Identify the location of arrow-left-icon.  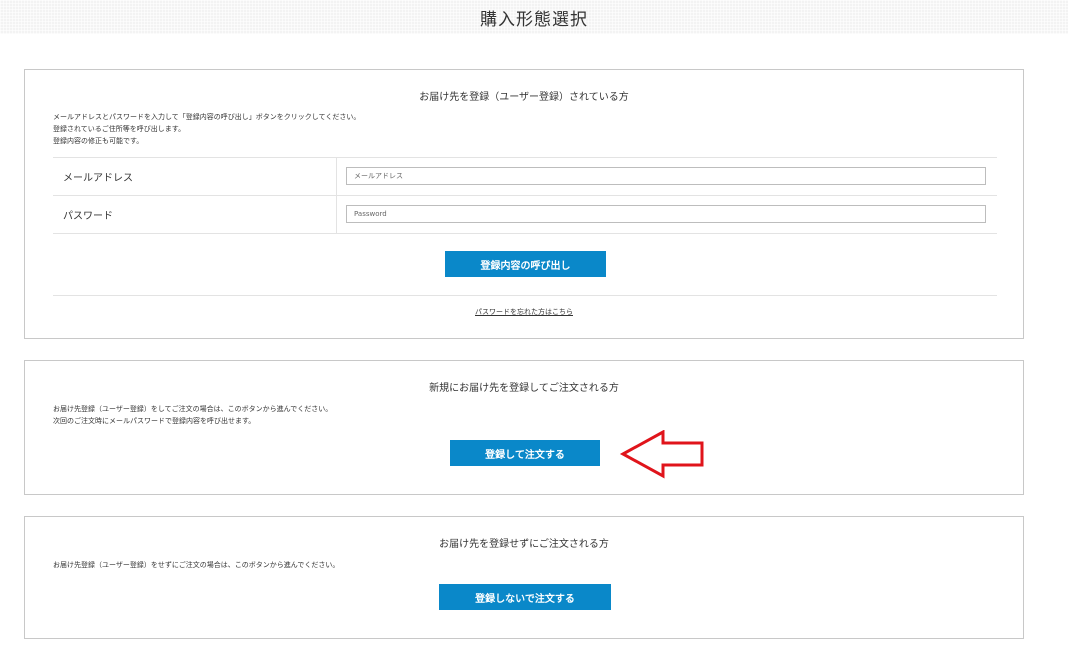
(661, 454).